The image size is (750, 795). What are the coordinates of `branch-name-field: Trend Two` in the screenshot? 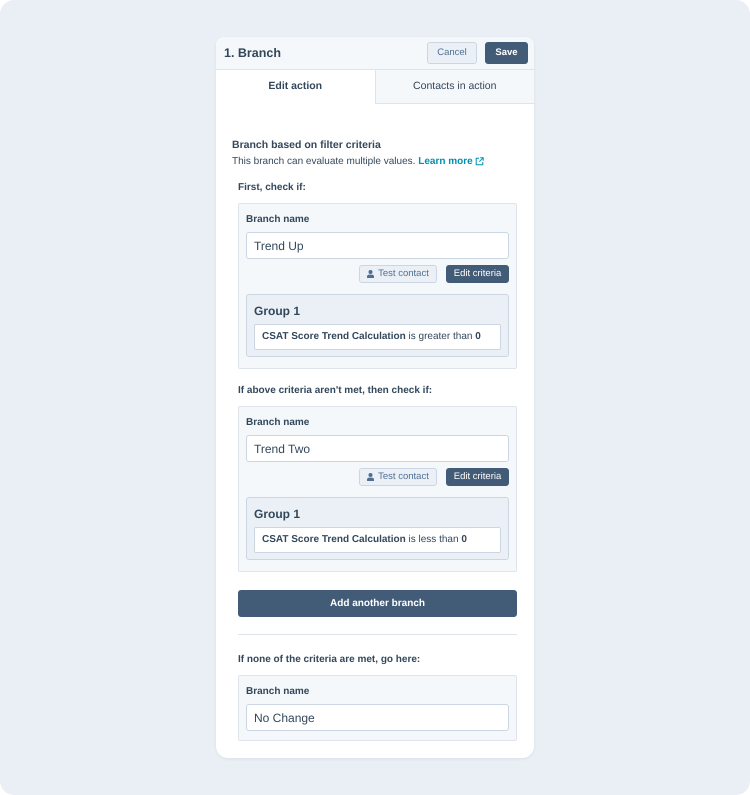 It's located at (377, 448).